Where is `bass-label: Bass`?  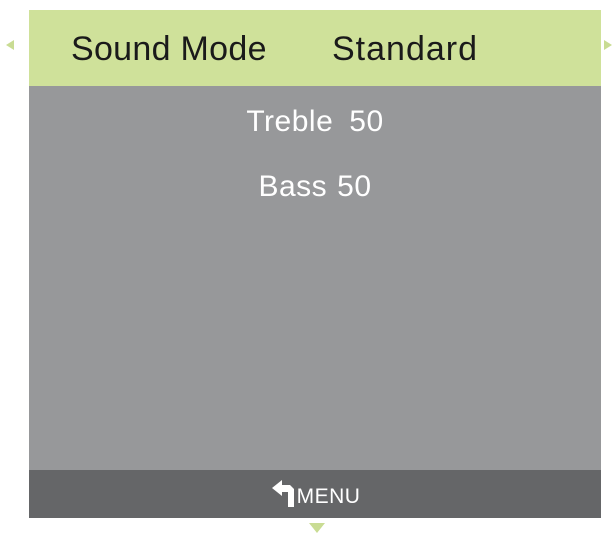
bass-label: Bass is located at coordinates (293, 186).